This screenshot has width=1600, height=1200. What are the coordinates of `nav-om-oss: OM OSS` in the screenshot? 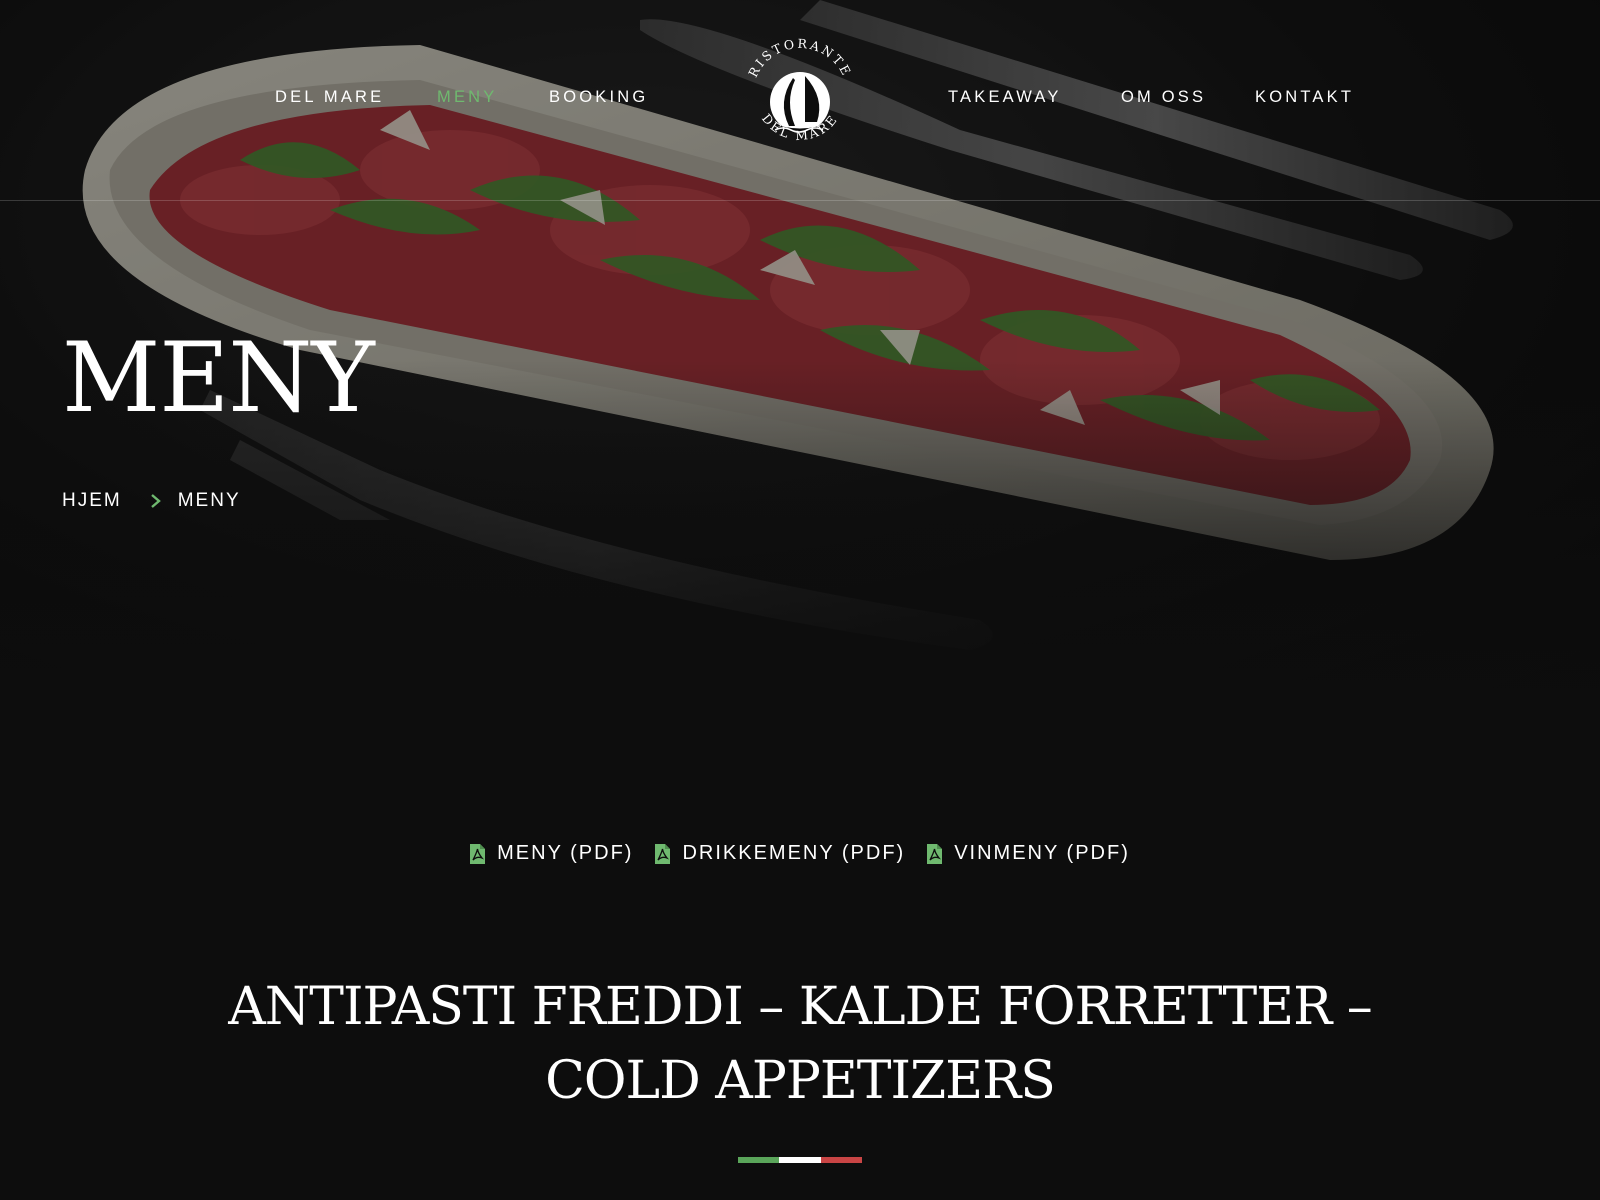 It's located at (1163, 97).